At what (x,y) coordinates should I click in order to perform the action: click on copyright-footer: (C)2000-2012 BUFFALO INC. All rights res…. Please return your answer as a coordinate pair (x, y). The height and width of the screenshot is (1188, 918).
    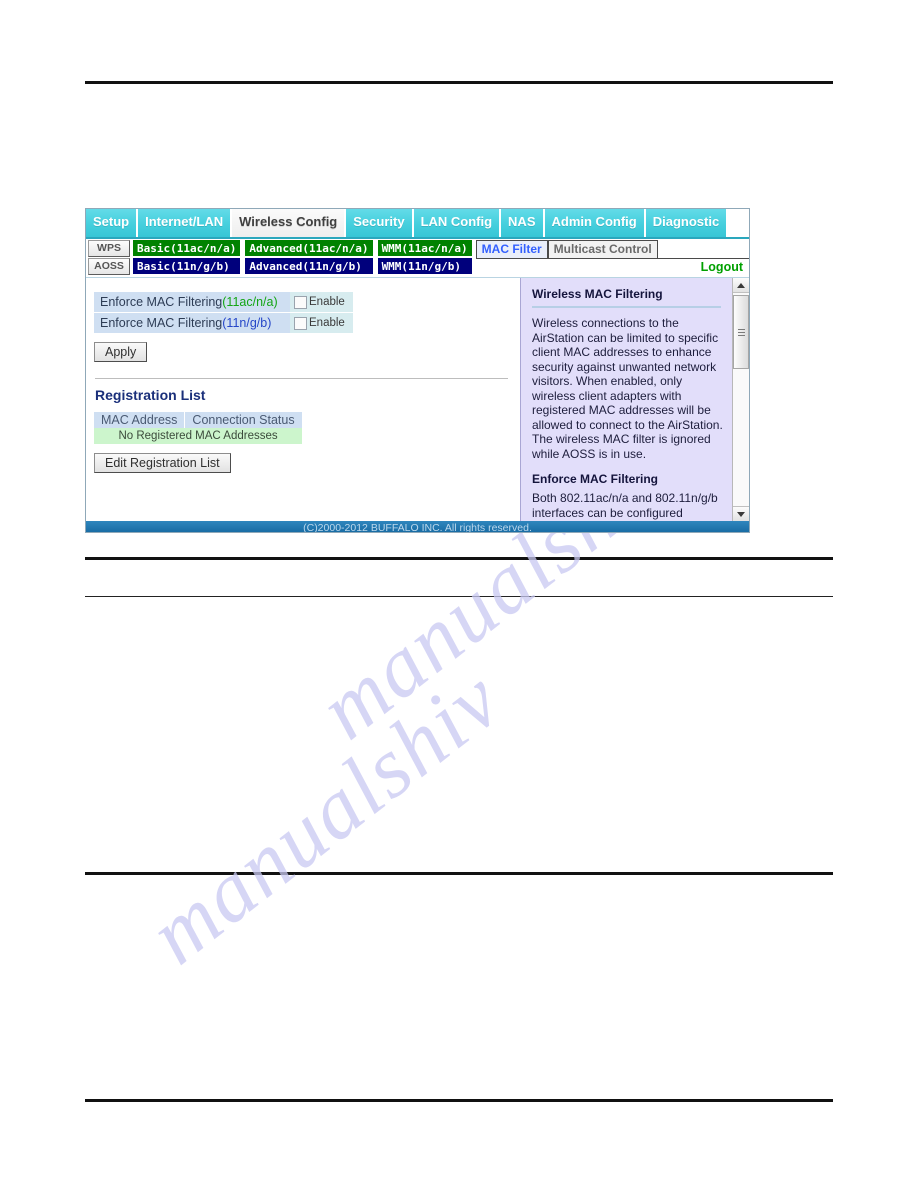
    Looking at the image, I should click on (417, 526).